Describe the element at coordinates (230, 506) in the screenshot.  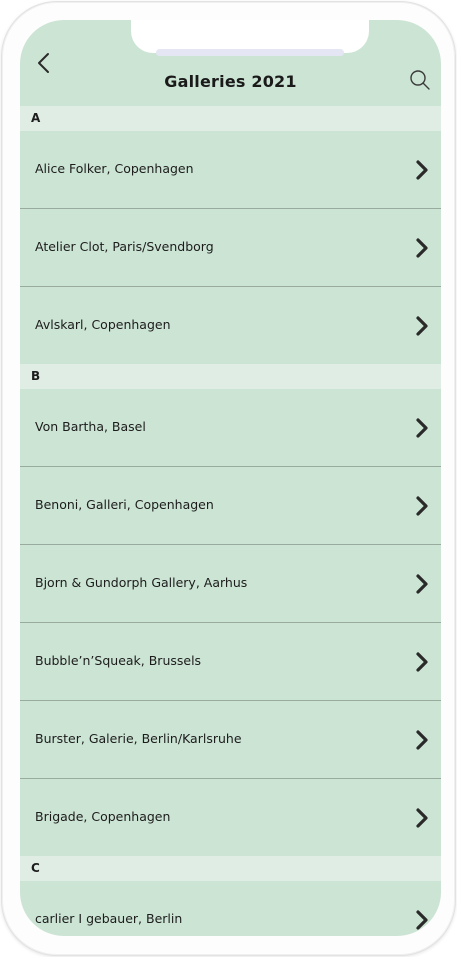
I see `list-item: Benoni, Galleri, Copenhagen` at that location.